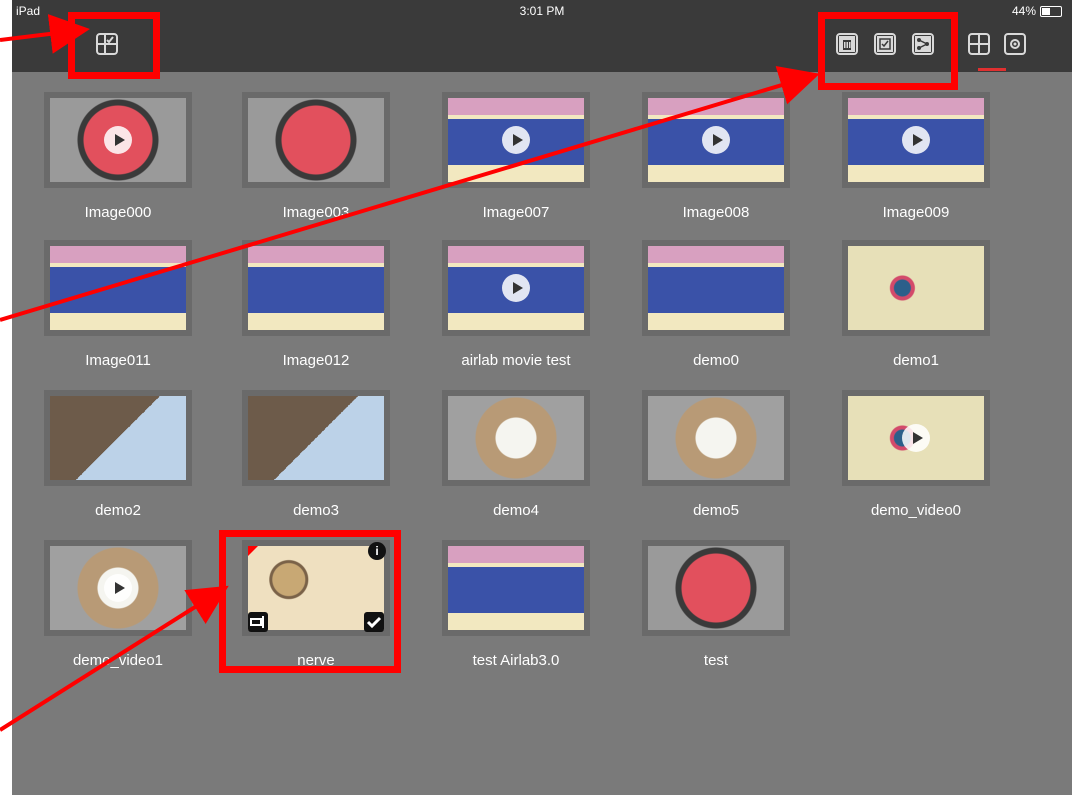 The image size is (1072, 795). I want to click on gallery-item: demo4, so click(516, 460).